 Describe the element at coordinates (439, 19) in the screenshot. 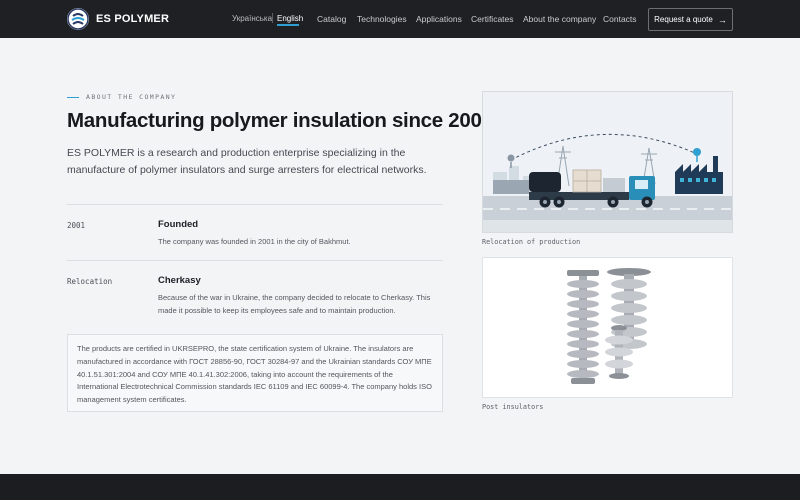

I see `nav-applications: Applications` at that location.